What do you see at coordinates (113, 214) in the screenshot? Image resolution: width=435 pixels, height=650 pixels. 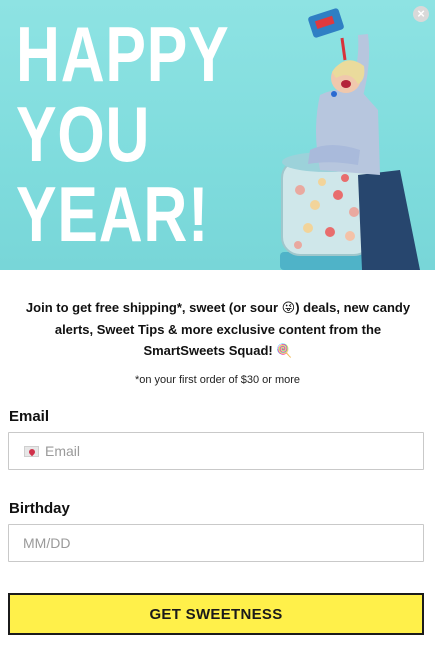 I see `headline-line-3: YEAR!` at bounding box center [113, 214].